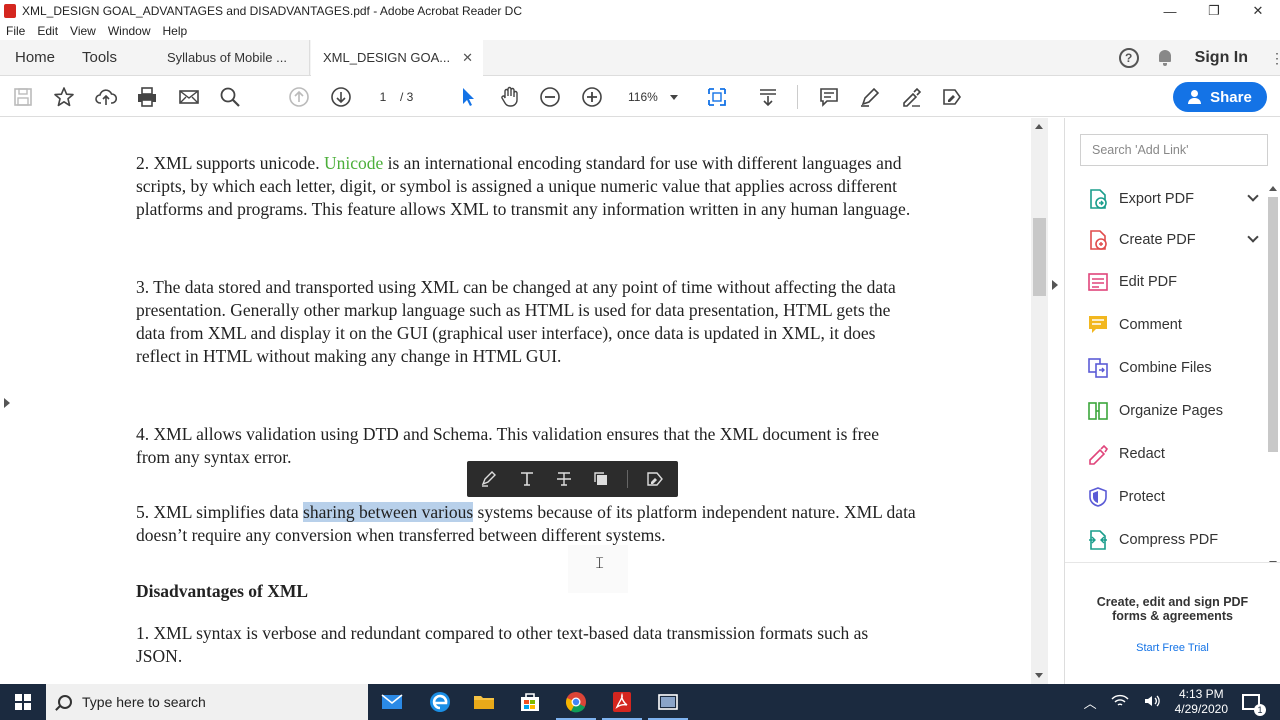 The height and width of the screenshot is (720, 1280). What do you see at coordinates (1128, 58) in the screenshot?
I see `help-icon: ?` at bounding box center [1128, 58].